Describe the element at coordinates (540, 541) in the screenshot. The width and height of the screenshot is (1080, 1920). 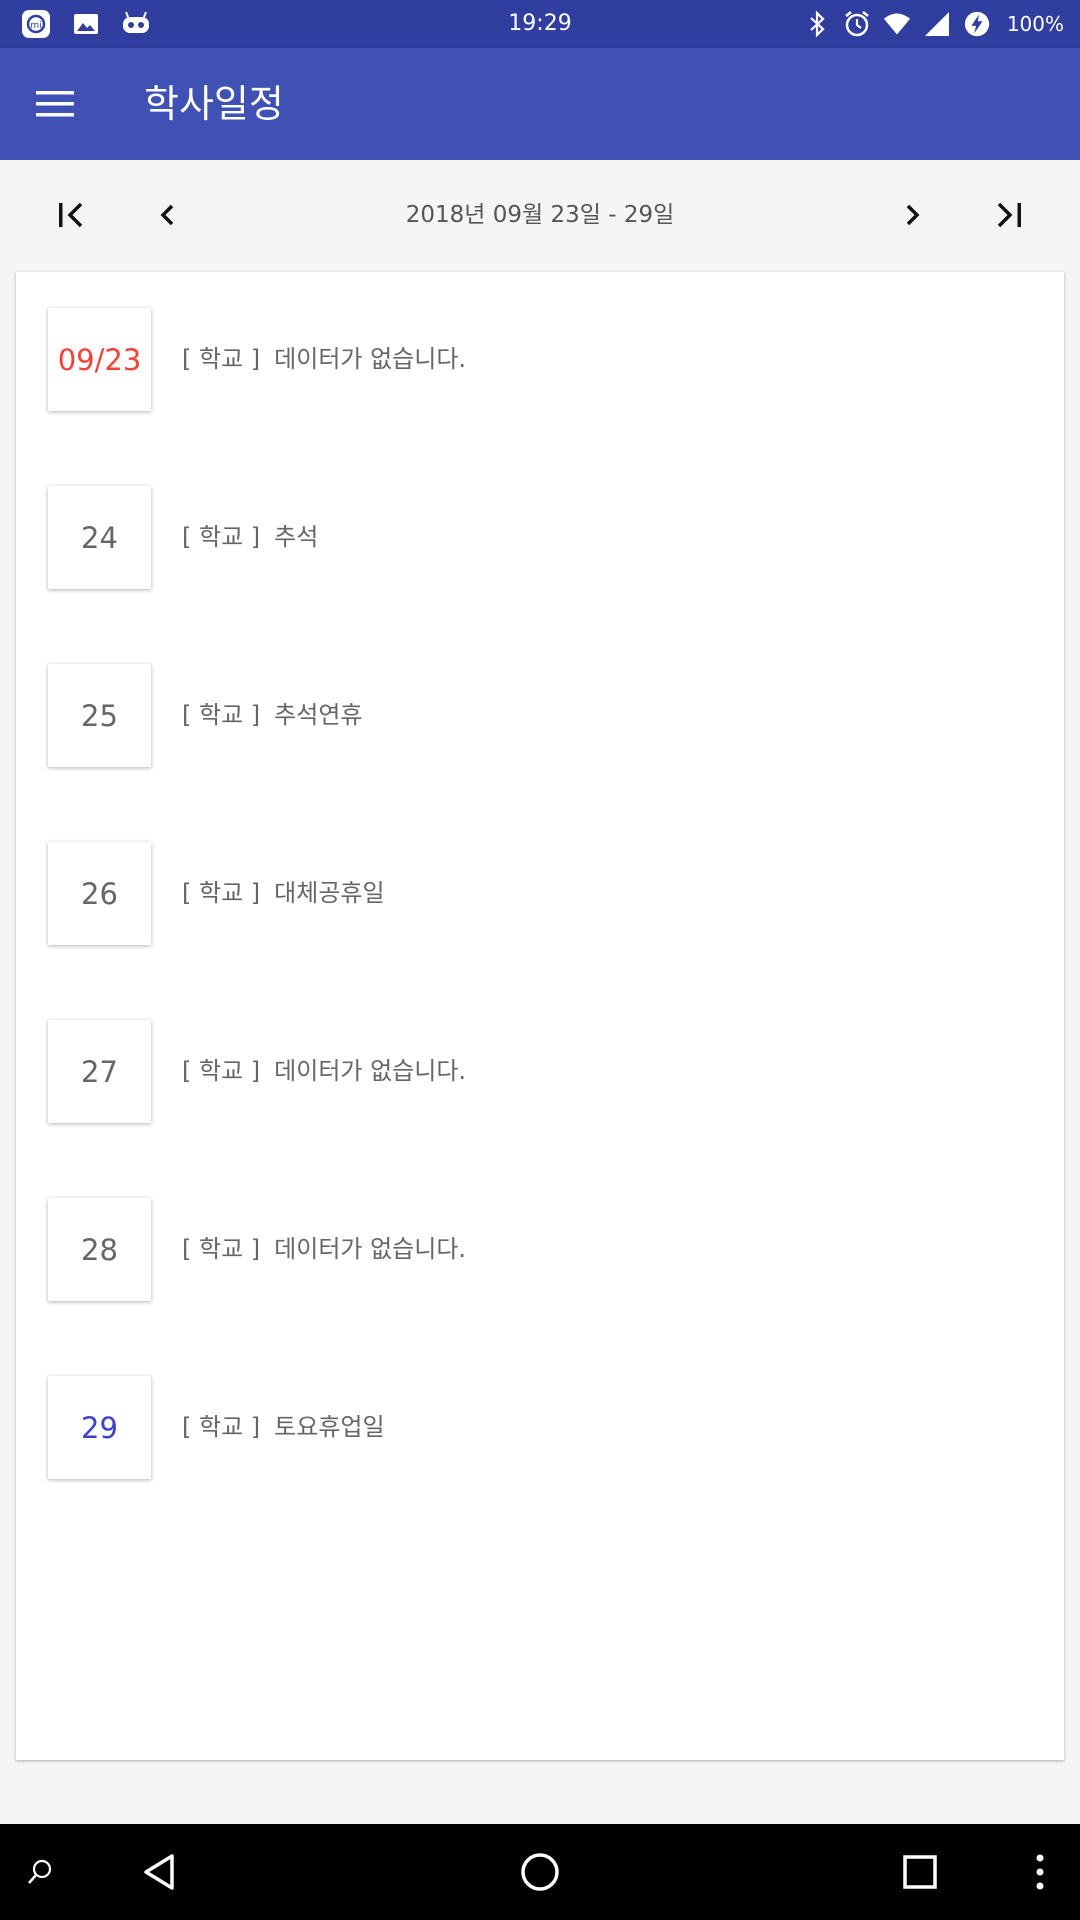
I see `schedule-row: 24 [ 학교 ] 추석` at that location.